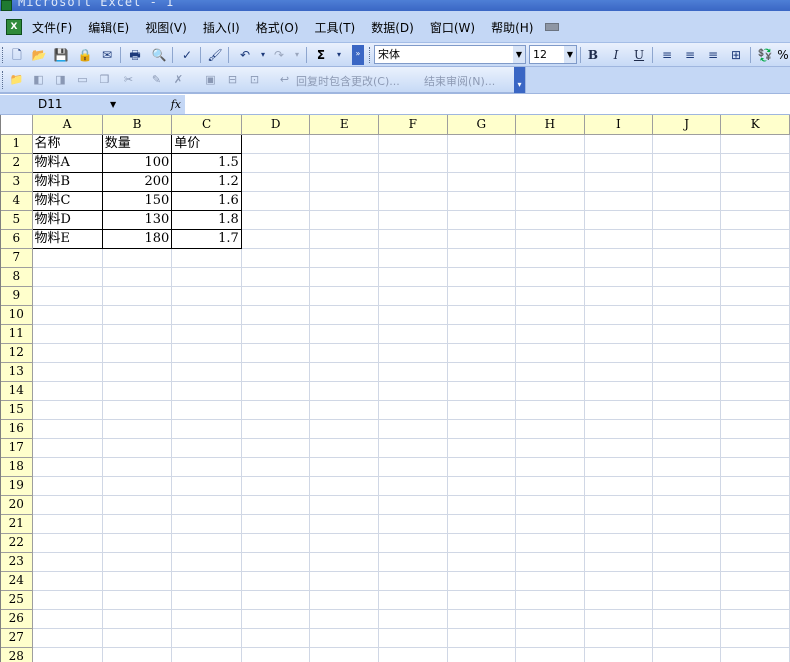 This screenshot has width=790, height=662. What do you see at coordinates (755, 334) in the screenshot?
I see `cell-k11` at bounding box center [755, 334].